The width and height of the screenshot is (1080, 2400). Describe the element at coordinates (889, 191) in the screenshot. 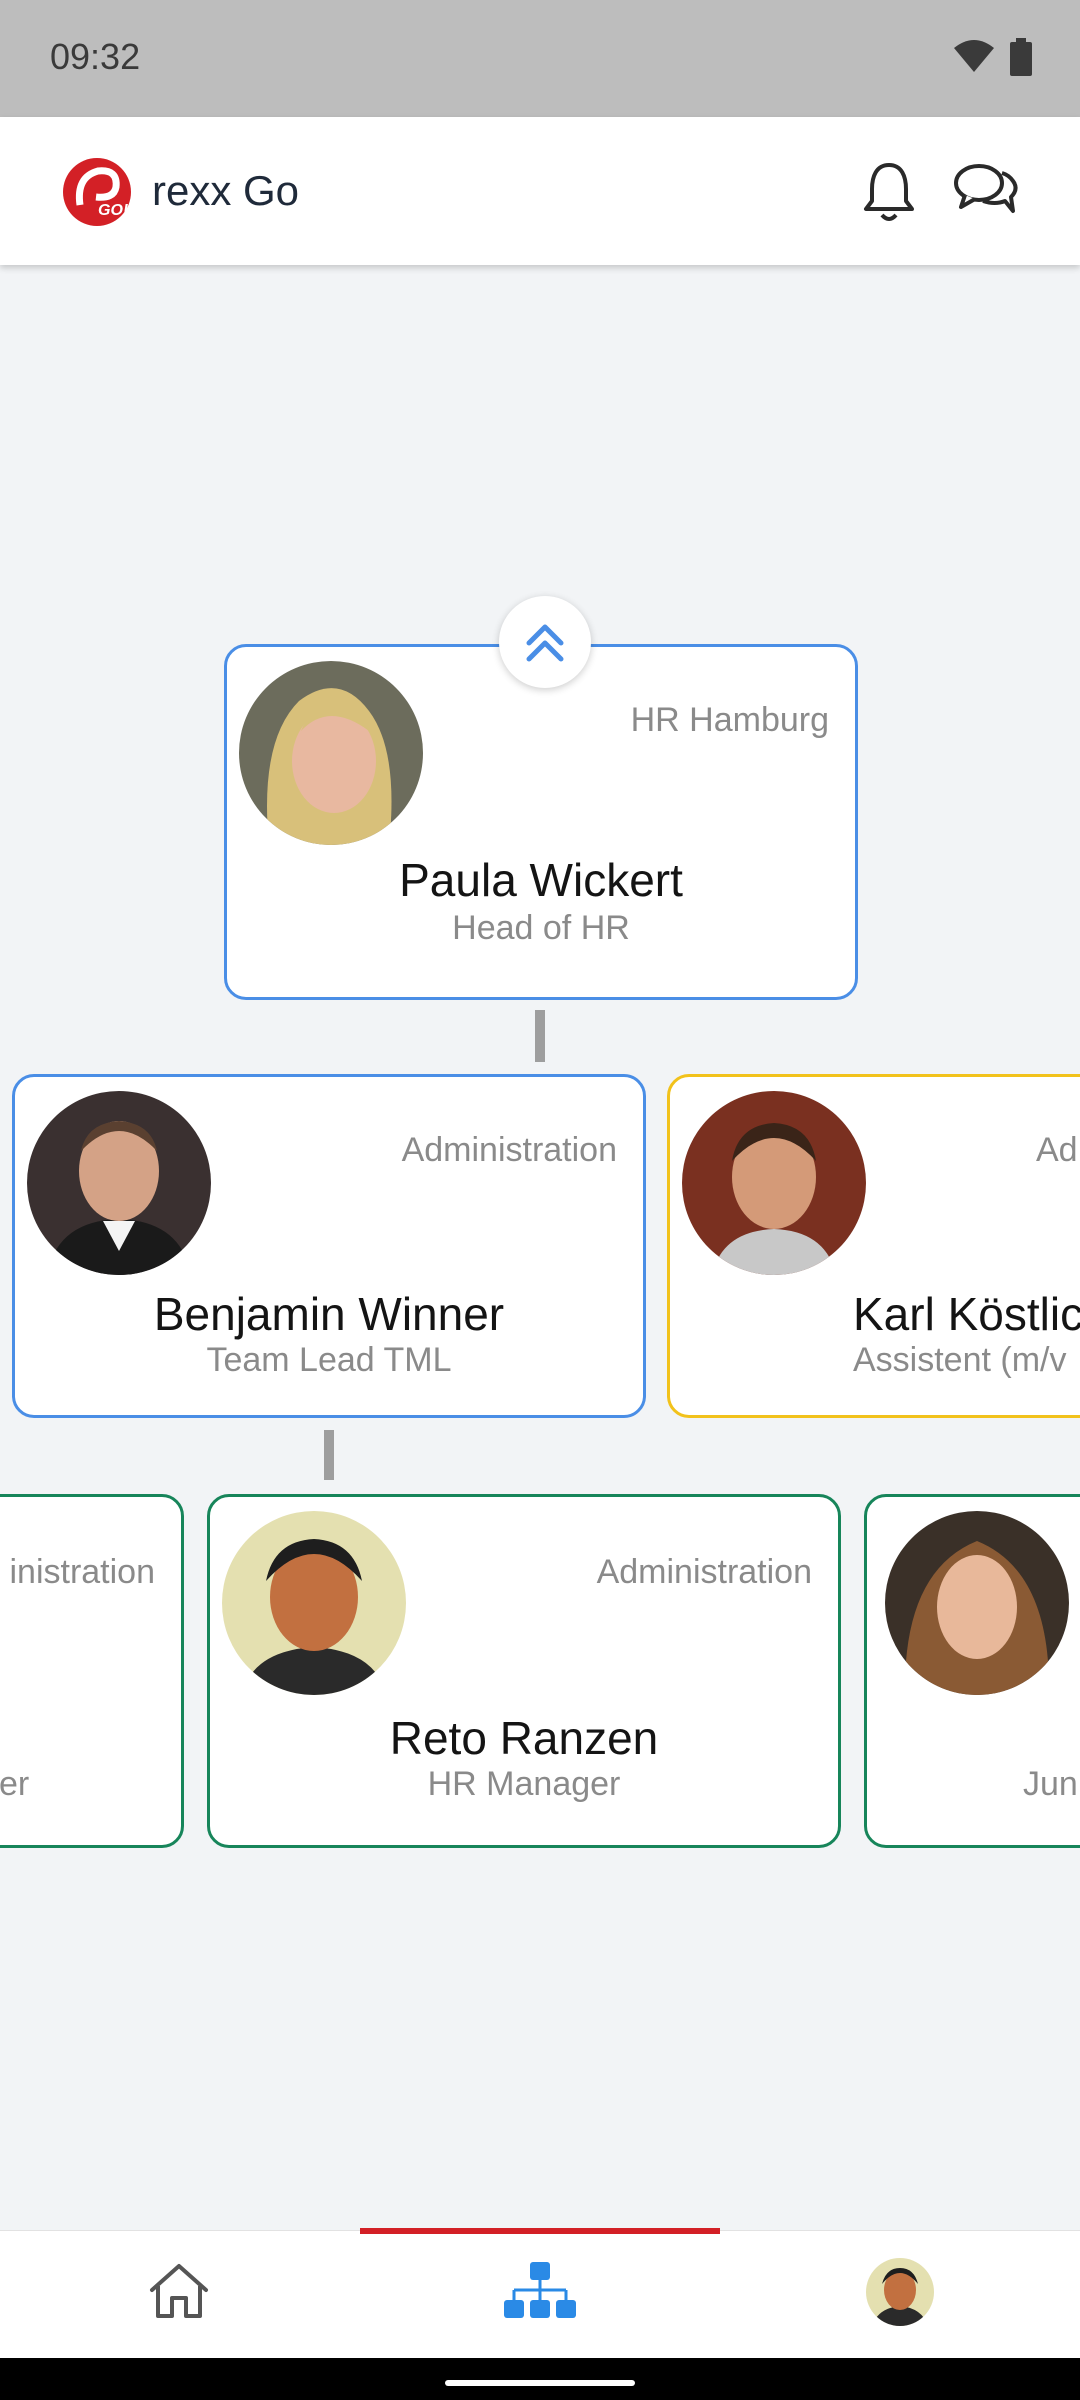

I see `bell-icon` at that location.